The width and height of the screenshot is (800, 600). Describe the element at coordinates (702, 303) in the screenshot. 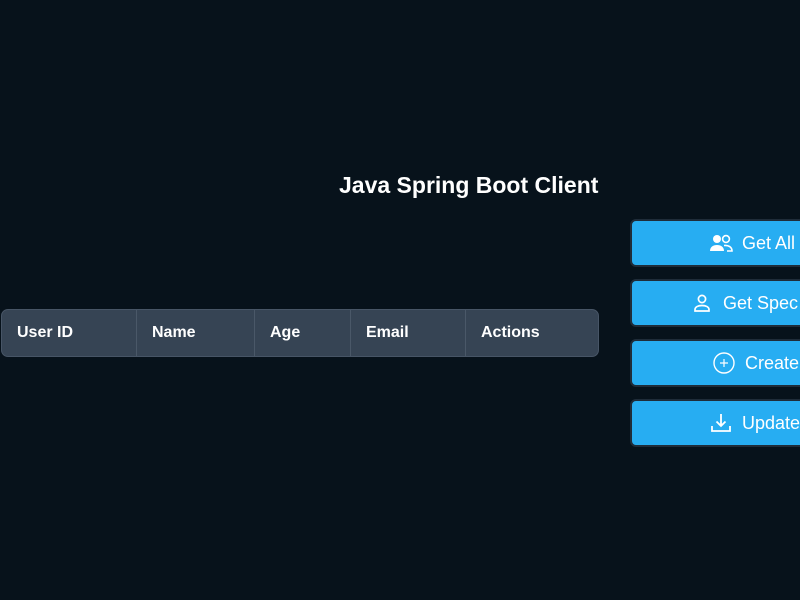

I see `user-icon` at that location.